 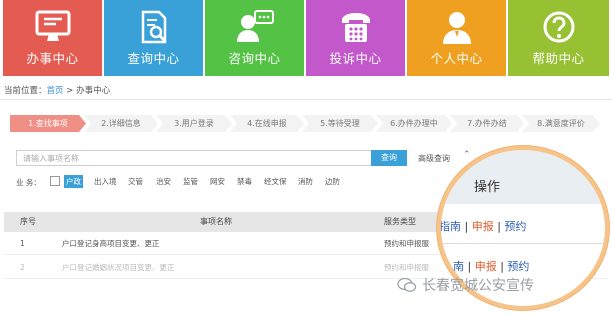 I want to click on step-satisfaction: 8.满意度评价, so click(x=561, y=123).